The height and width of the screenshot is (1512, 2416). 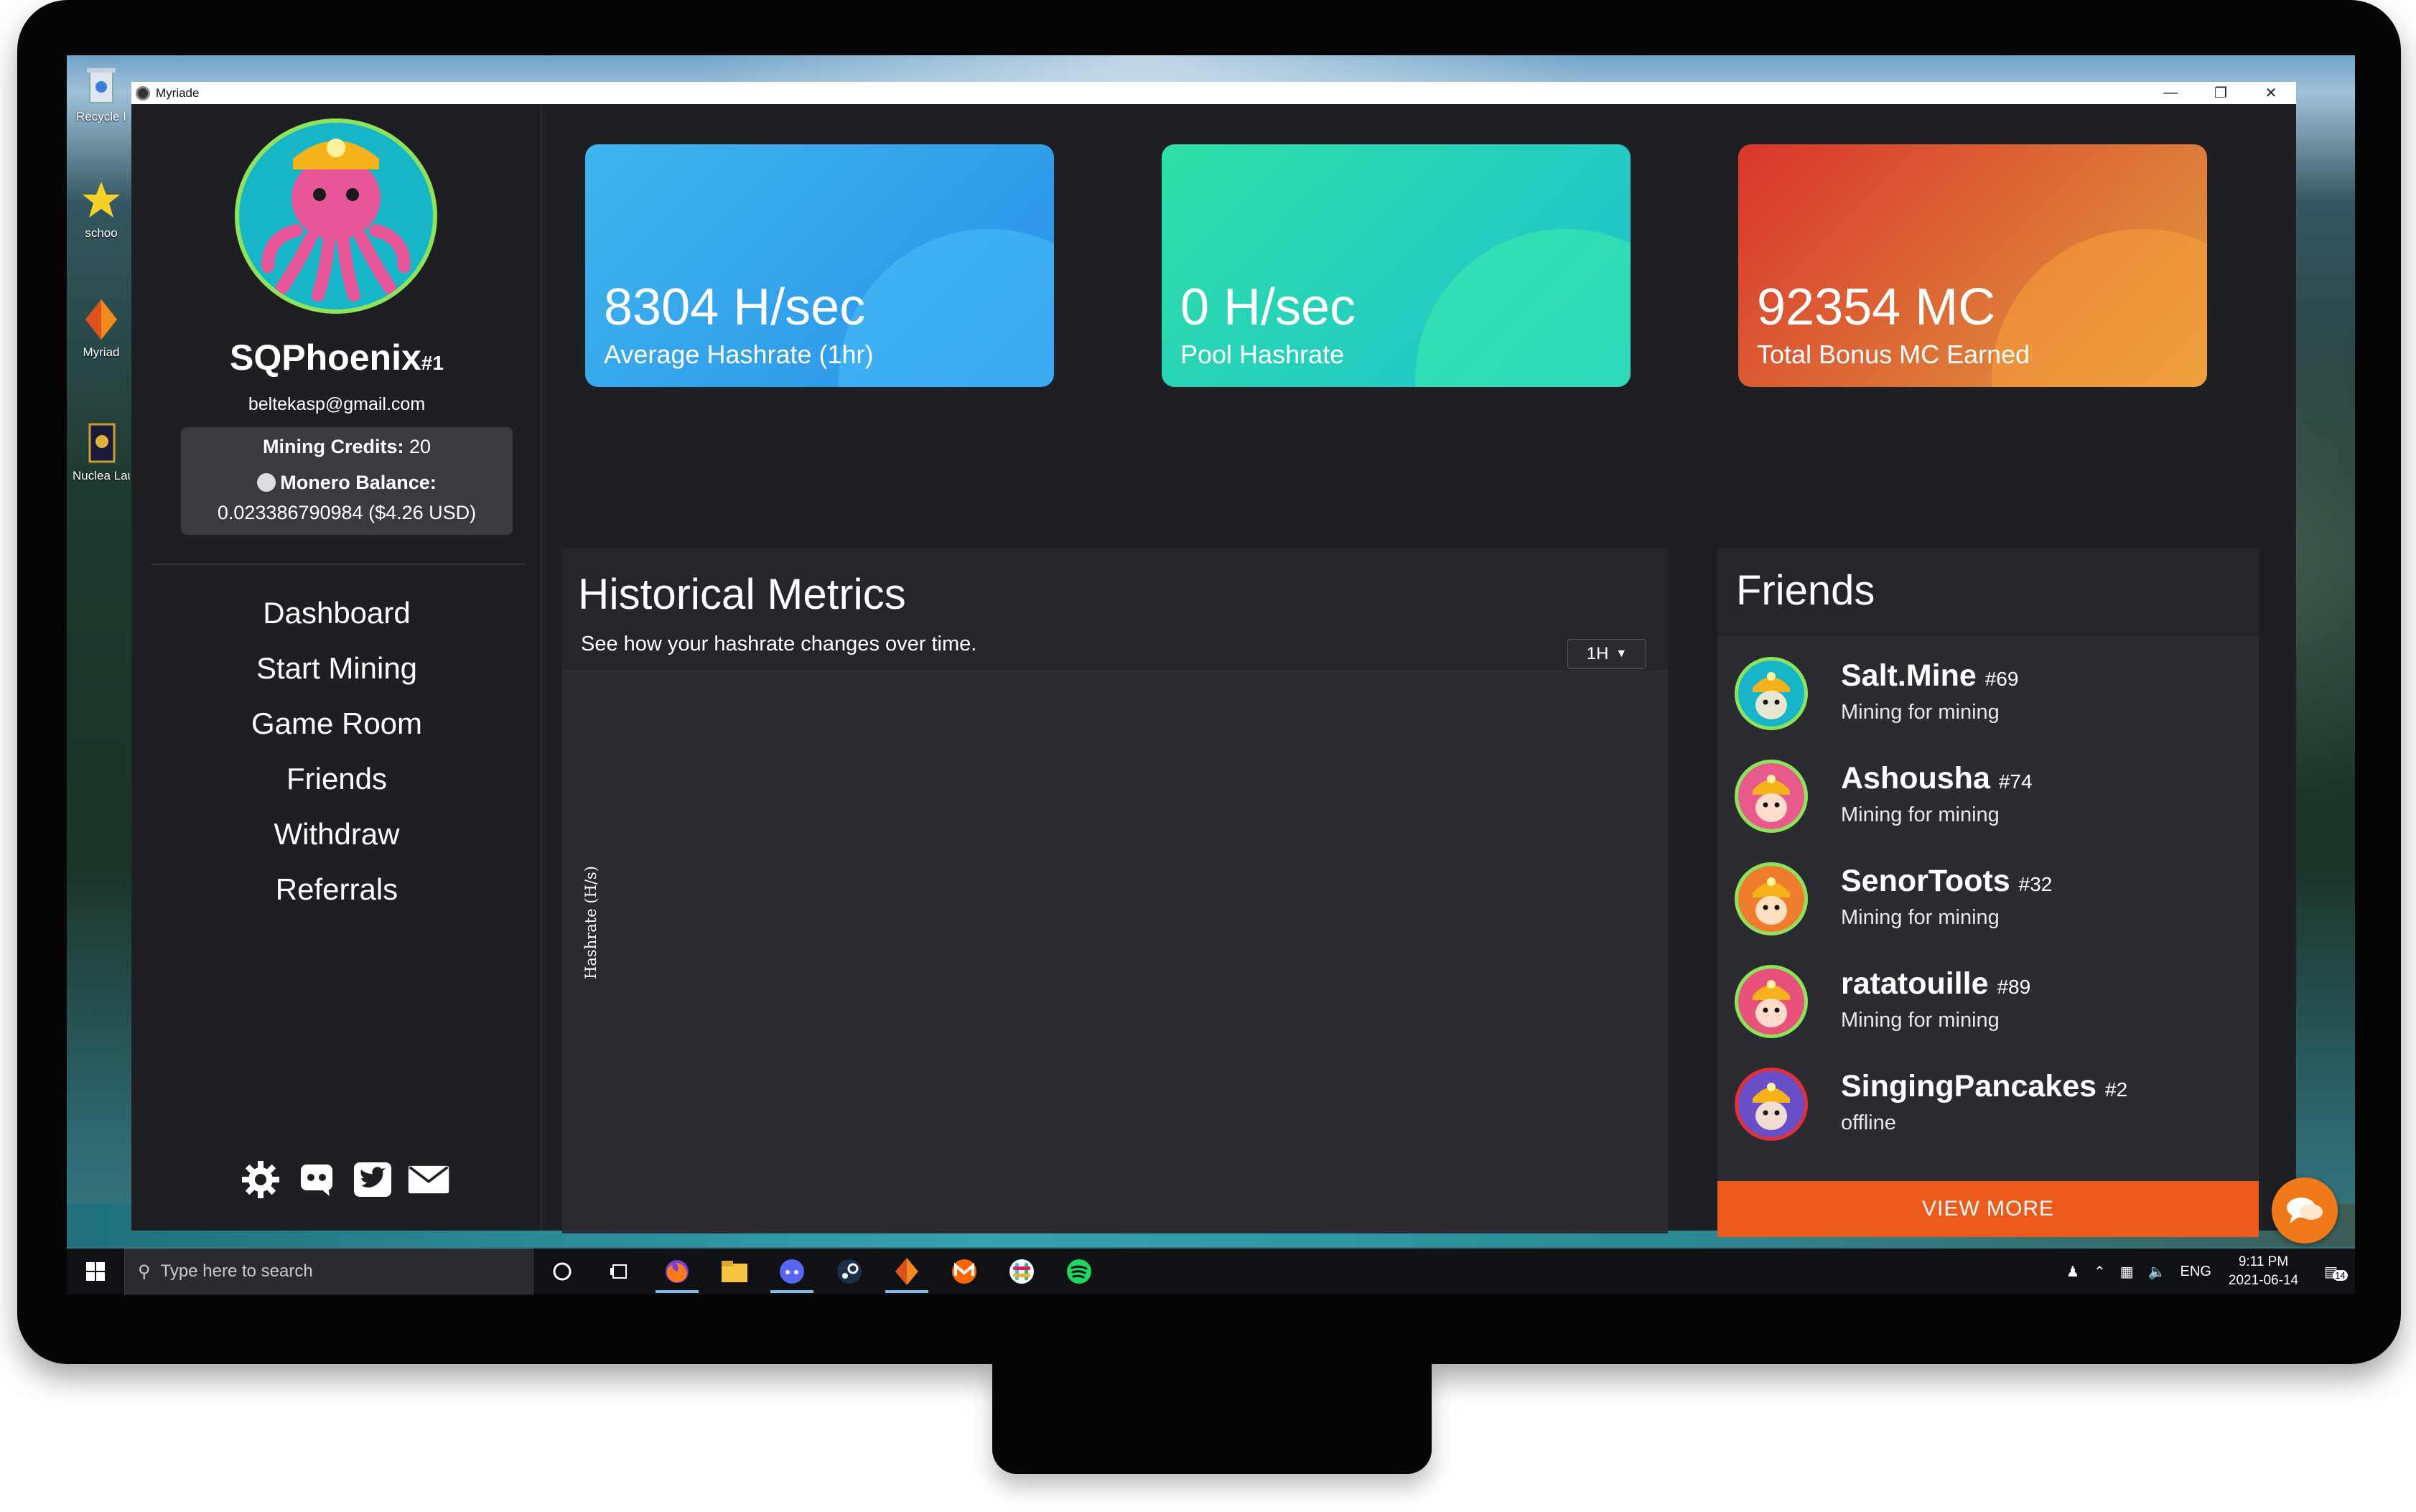 What do you see at coordinates (144, 1271) in the screenshot?
I see `search-icon: ⚲` at bounding box center [144, 1271].